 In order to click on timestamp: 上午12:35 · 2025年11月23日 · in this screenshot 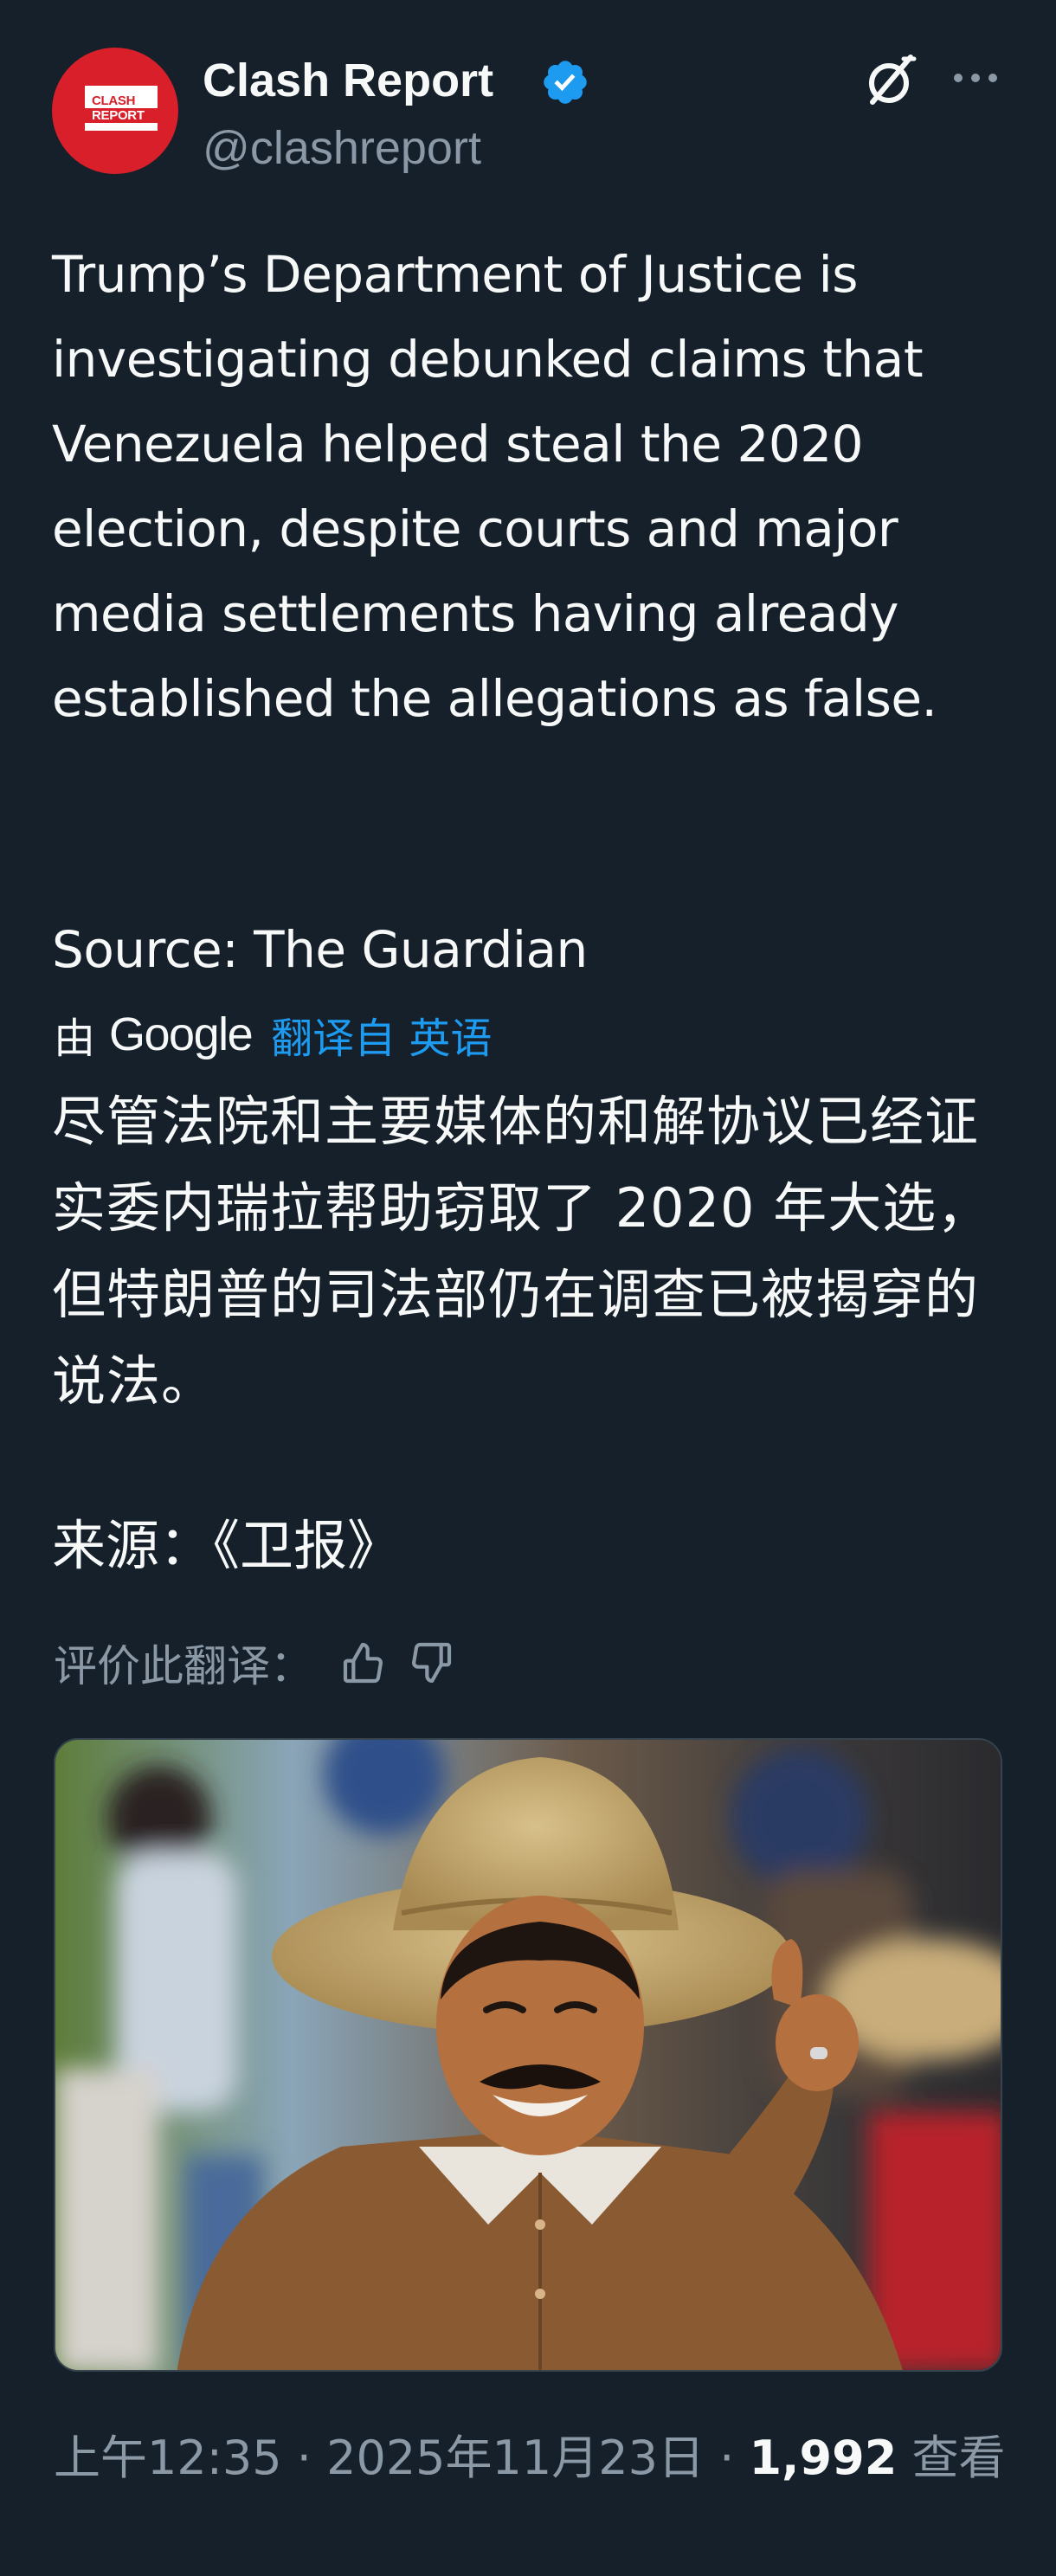, I will do `click(401, 2458)`.